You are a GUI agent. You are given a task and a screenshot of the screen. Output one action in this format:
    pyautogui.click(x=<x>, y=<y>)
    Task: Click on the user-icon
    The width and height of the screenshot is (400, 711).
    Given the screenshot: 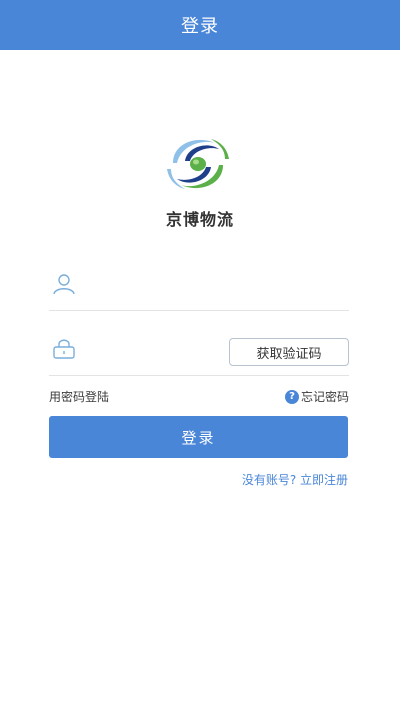 What is the action you would take?
    pyautogui.click(x=64, y=284)
    